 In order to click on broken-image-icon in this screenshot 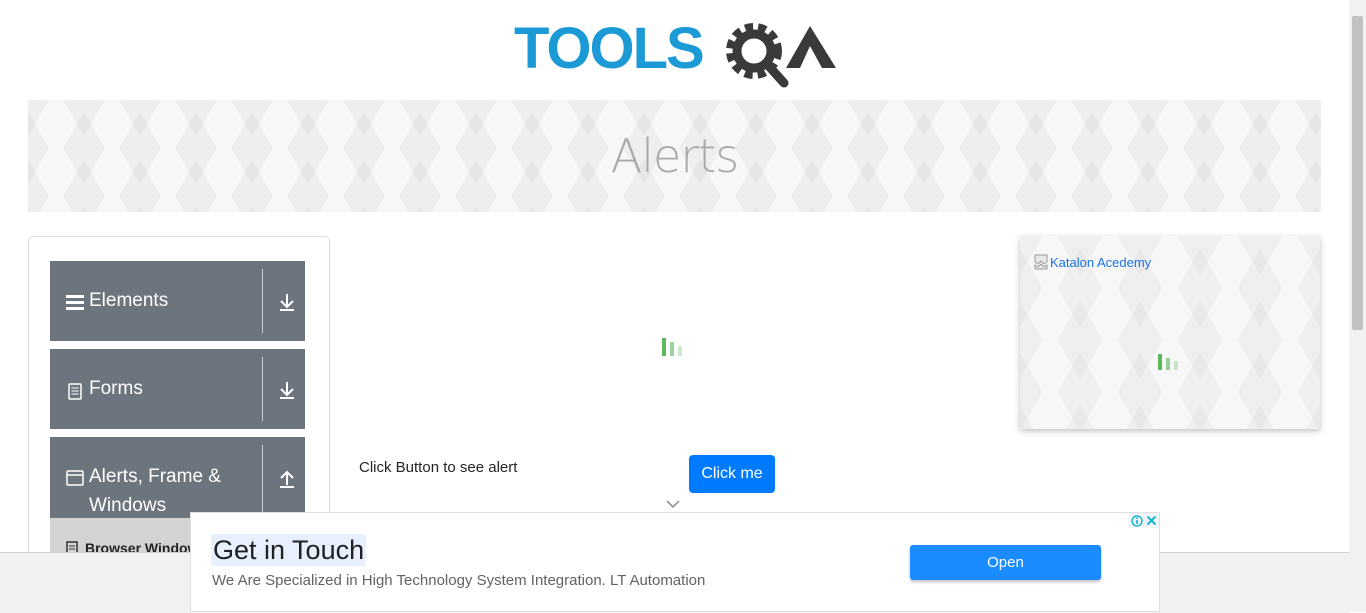, I will do `click(1041, 262)`.